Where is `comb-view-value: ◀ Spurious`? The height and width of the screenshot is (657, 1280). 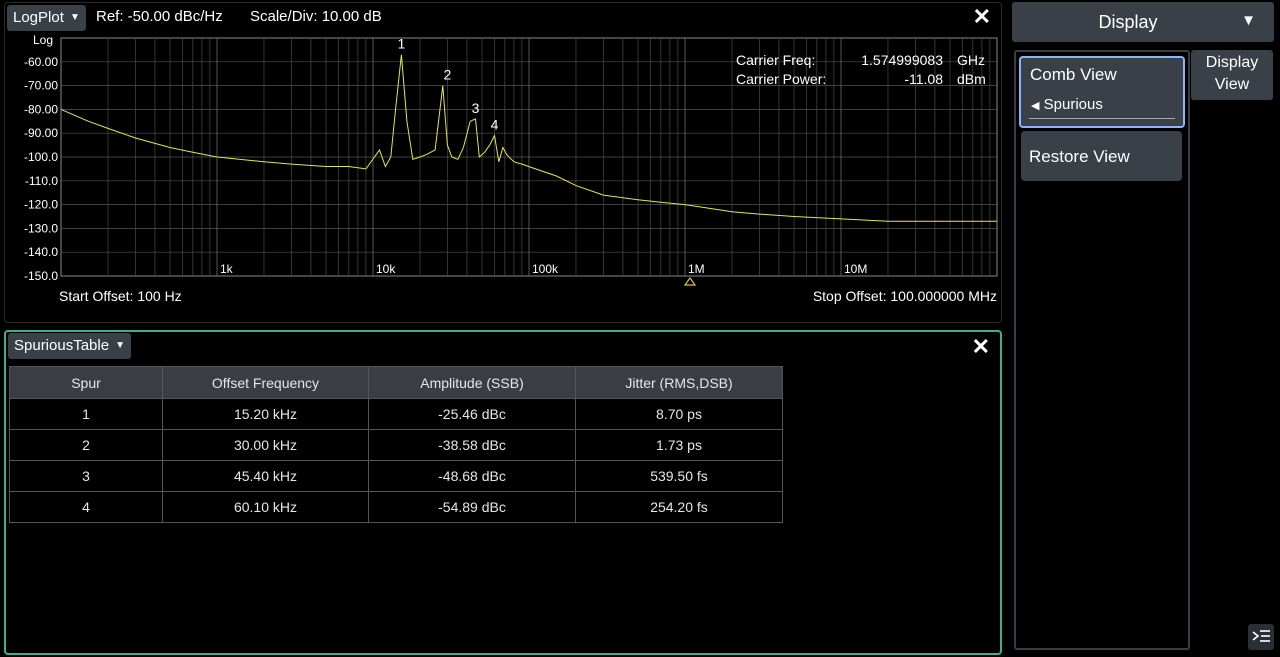 comb-view-value: ◀ Spurious is located at coordinates (1067, 104).